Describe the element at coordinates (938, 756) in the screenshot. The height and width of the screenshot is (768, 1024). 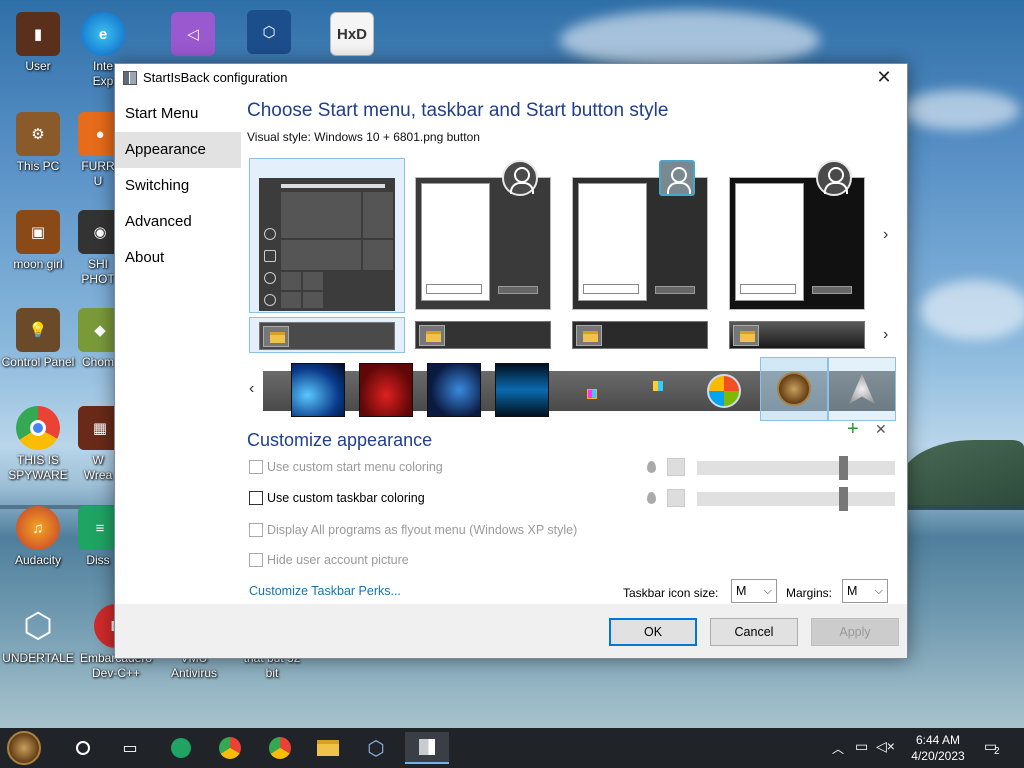
I see `clock-date: 4/20/2023` at that location.